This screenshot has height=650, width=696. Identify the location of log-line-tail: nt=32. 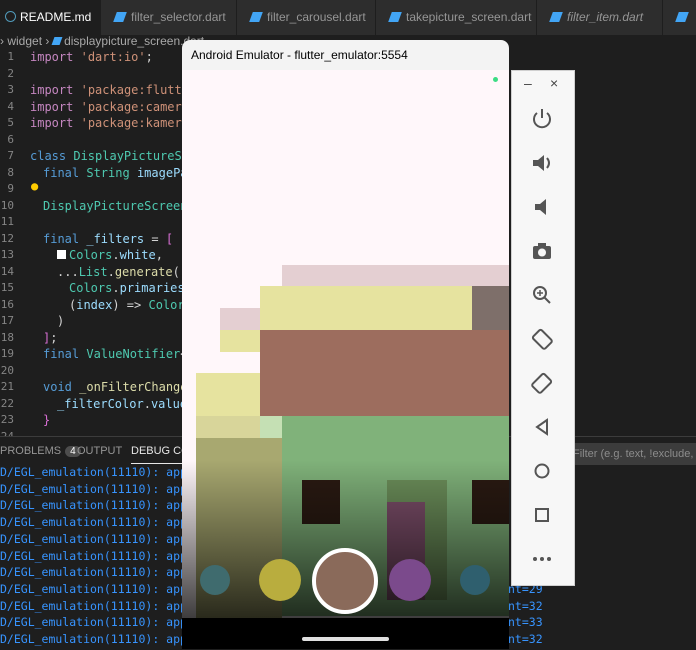
(525, 605).